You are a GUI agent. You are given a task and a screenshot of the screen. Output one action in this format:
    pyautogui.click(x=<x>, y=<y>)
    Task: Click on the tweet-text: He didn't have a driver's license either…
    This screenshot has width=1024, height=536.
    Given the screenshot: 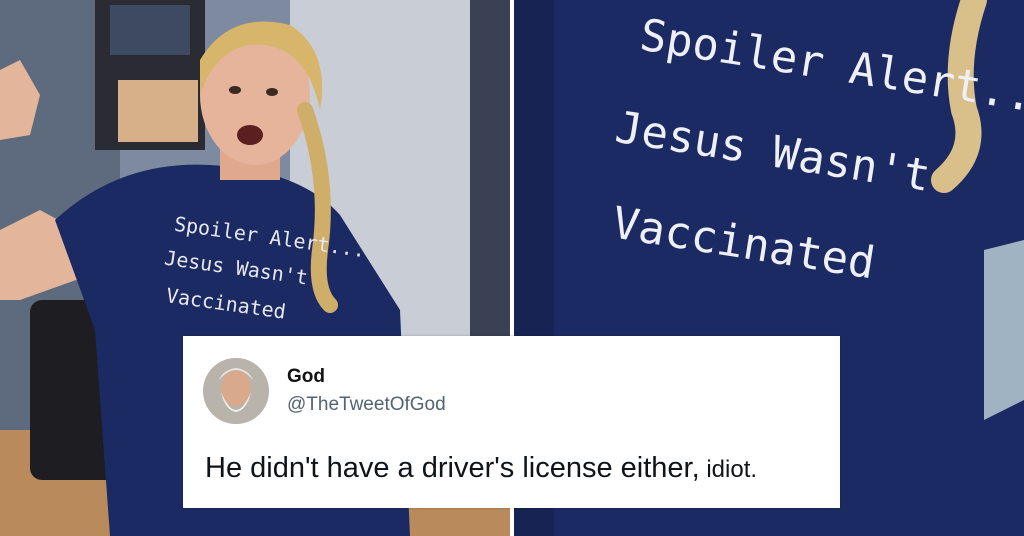 What is the action you would take?
    pyautogui.click(x=481, y=468)
    